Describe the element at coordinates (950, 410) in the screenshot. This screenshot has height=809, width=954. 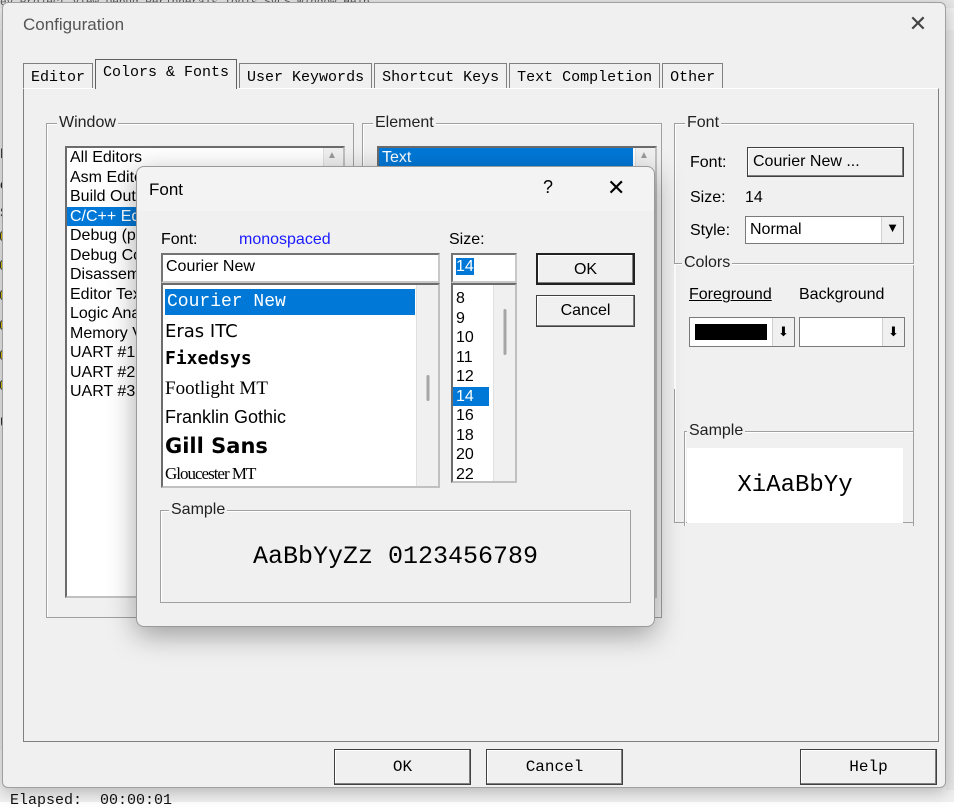
I see `background-right-panel` at that location.